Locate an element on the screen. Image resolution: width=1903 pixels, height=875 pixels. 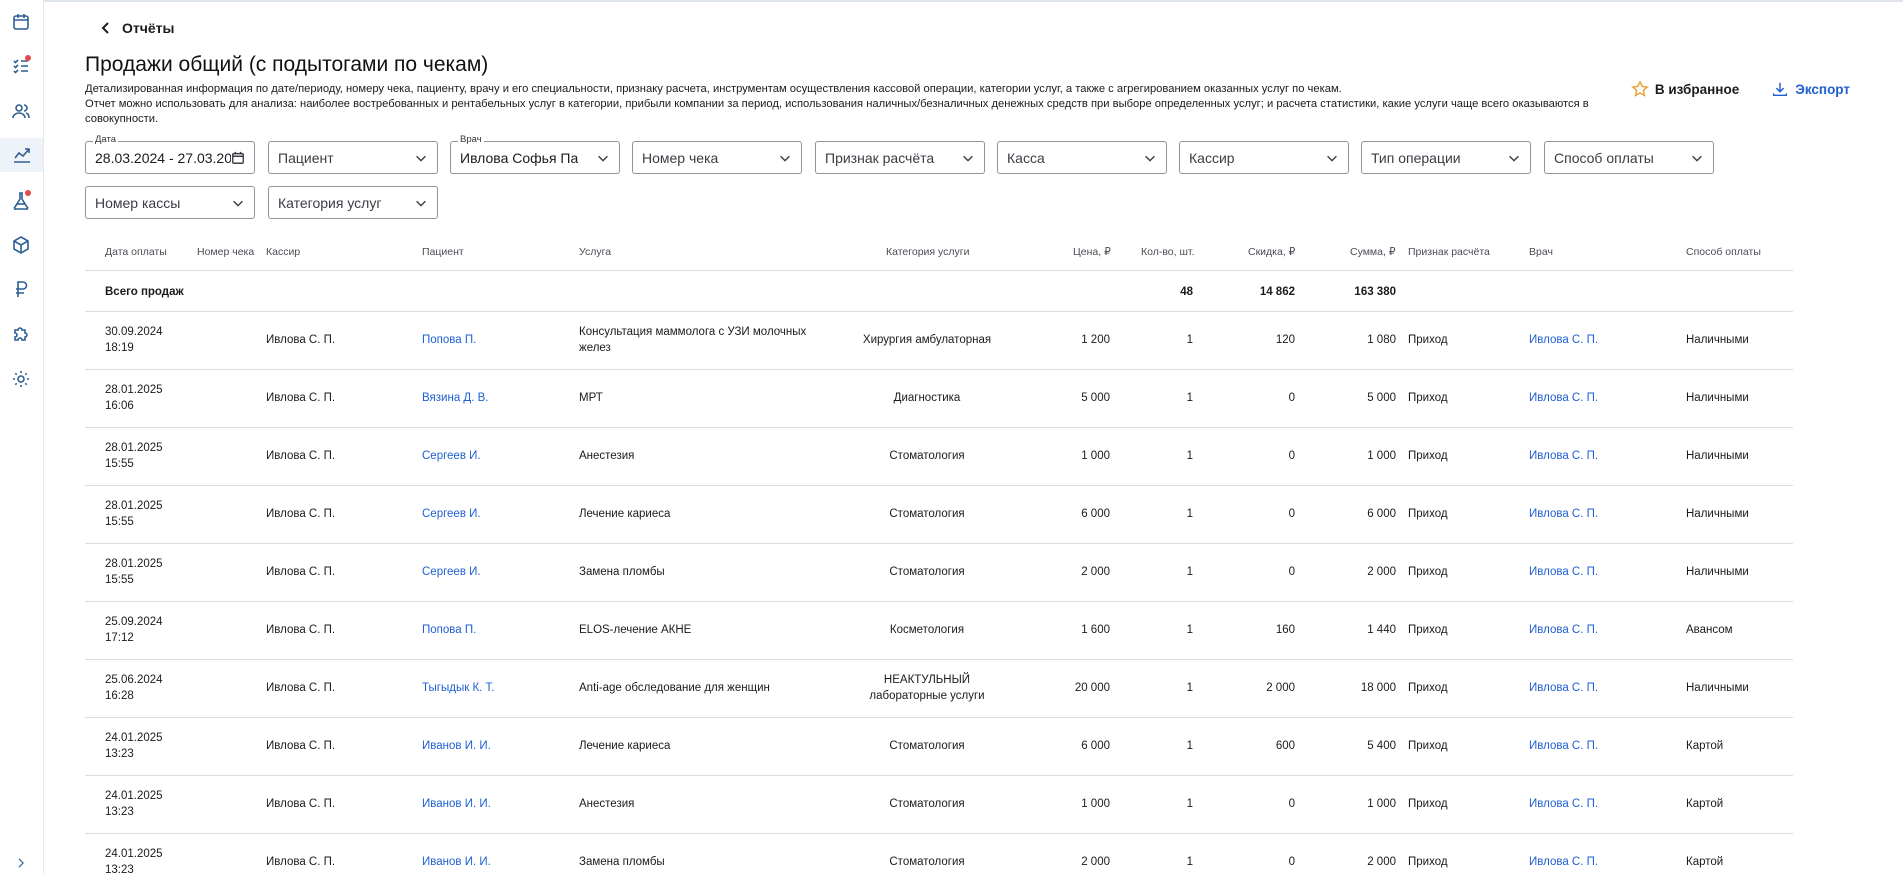
cash-desk-select: Касса is located at coordinates (1082, 157).